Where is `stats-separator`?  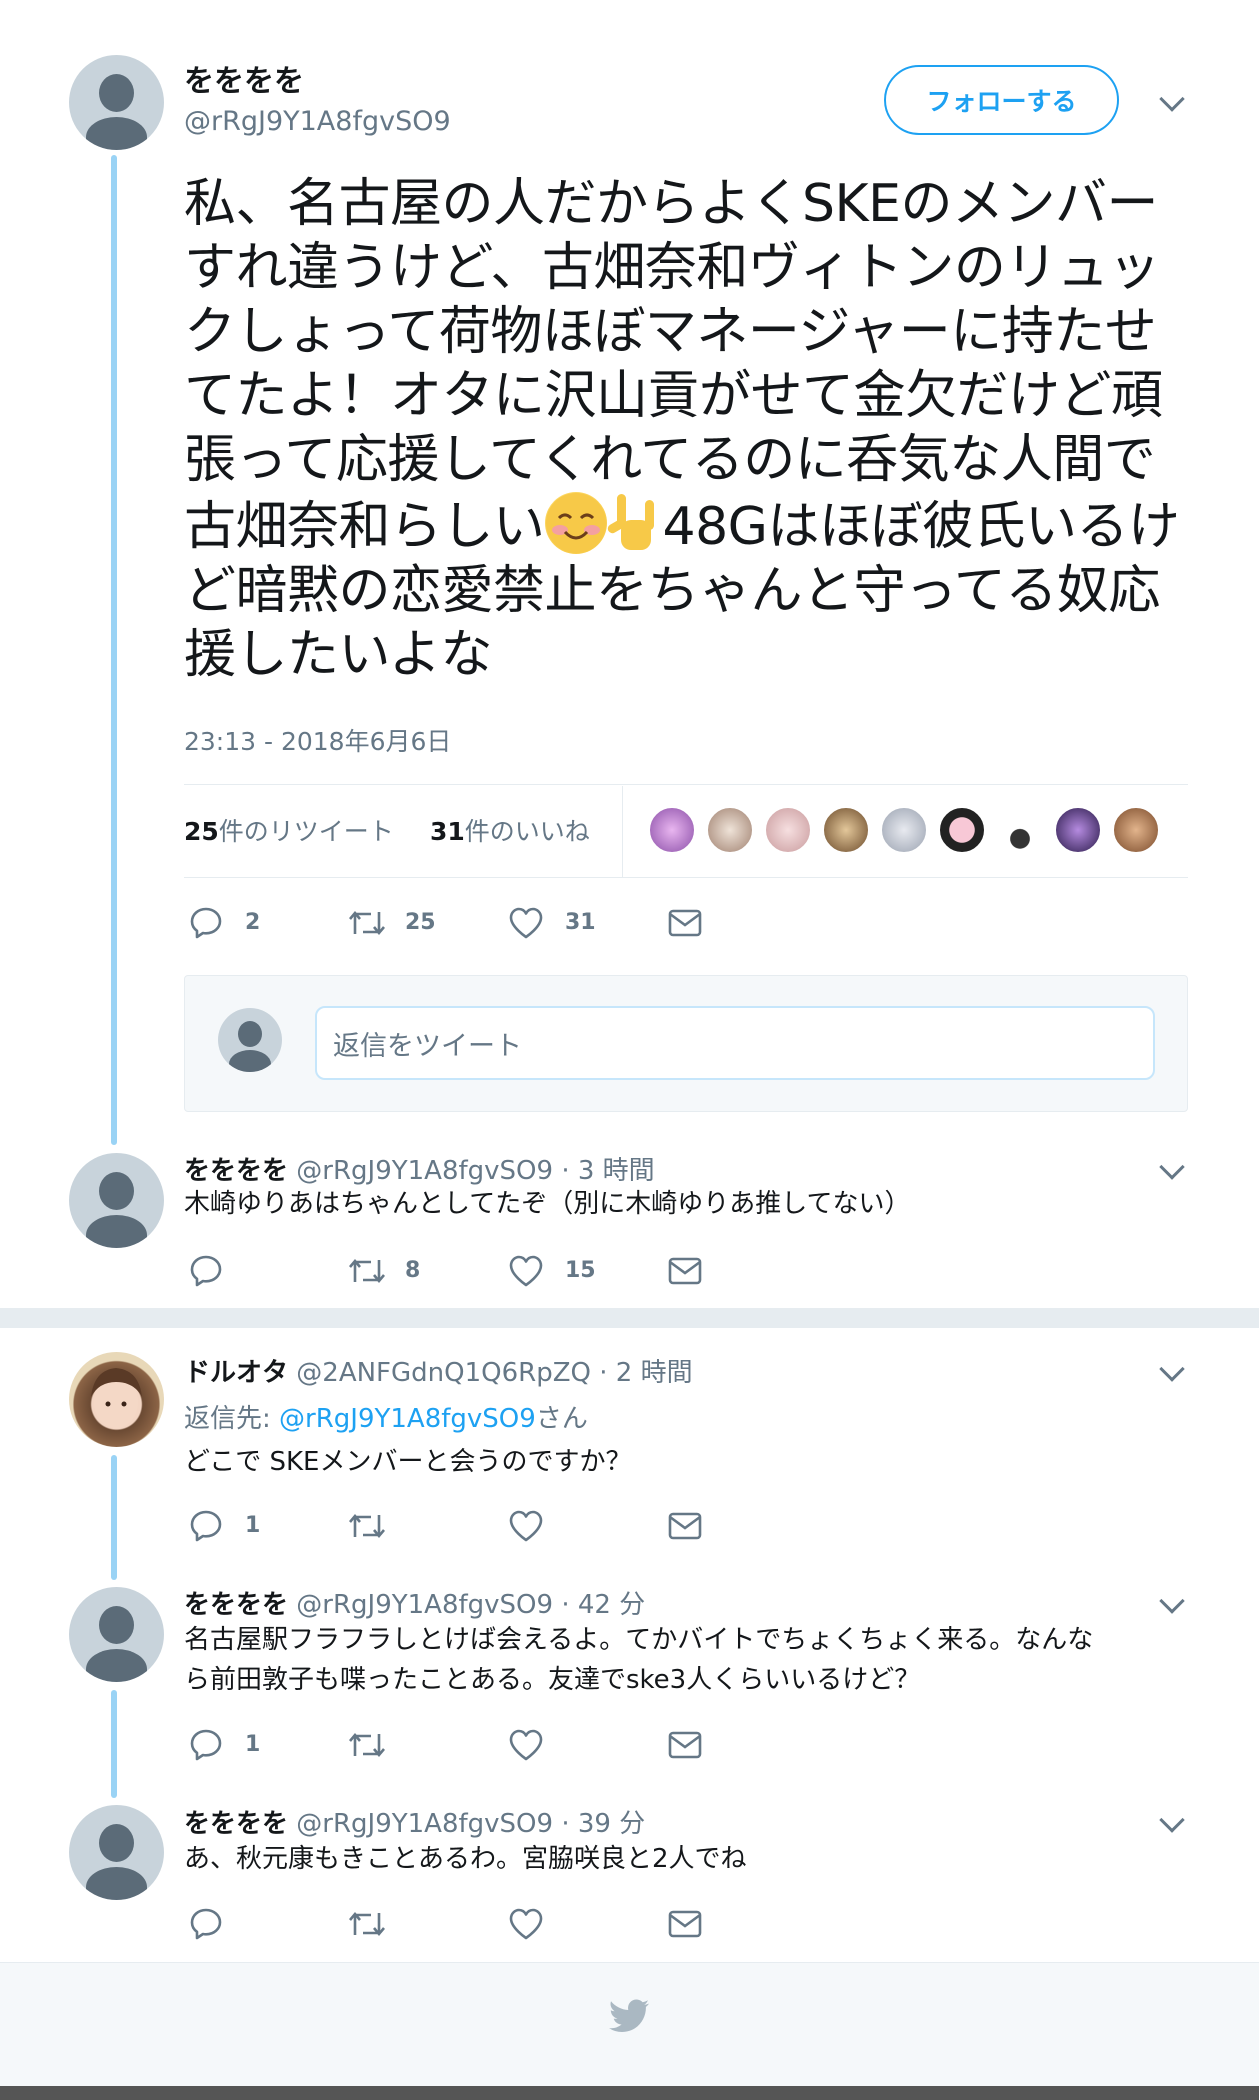
stats-separator is located at coordinates (622, 832).